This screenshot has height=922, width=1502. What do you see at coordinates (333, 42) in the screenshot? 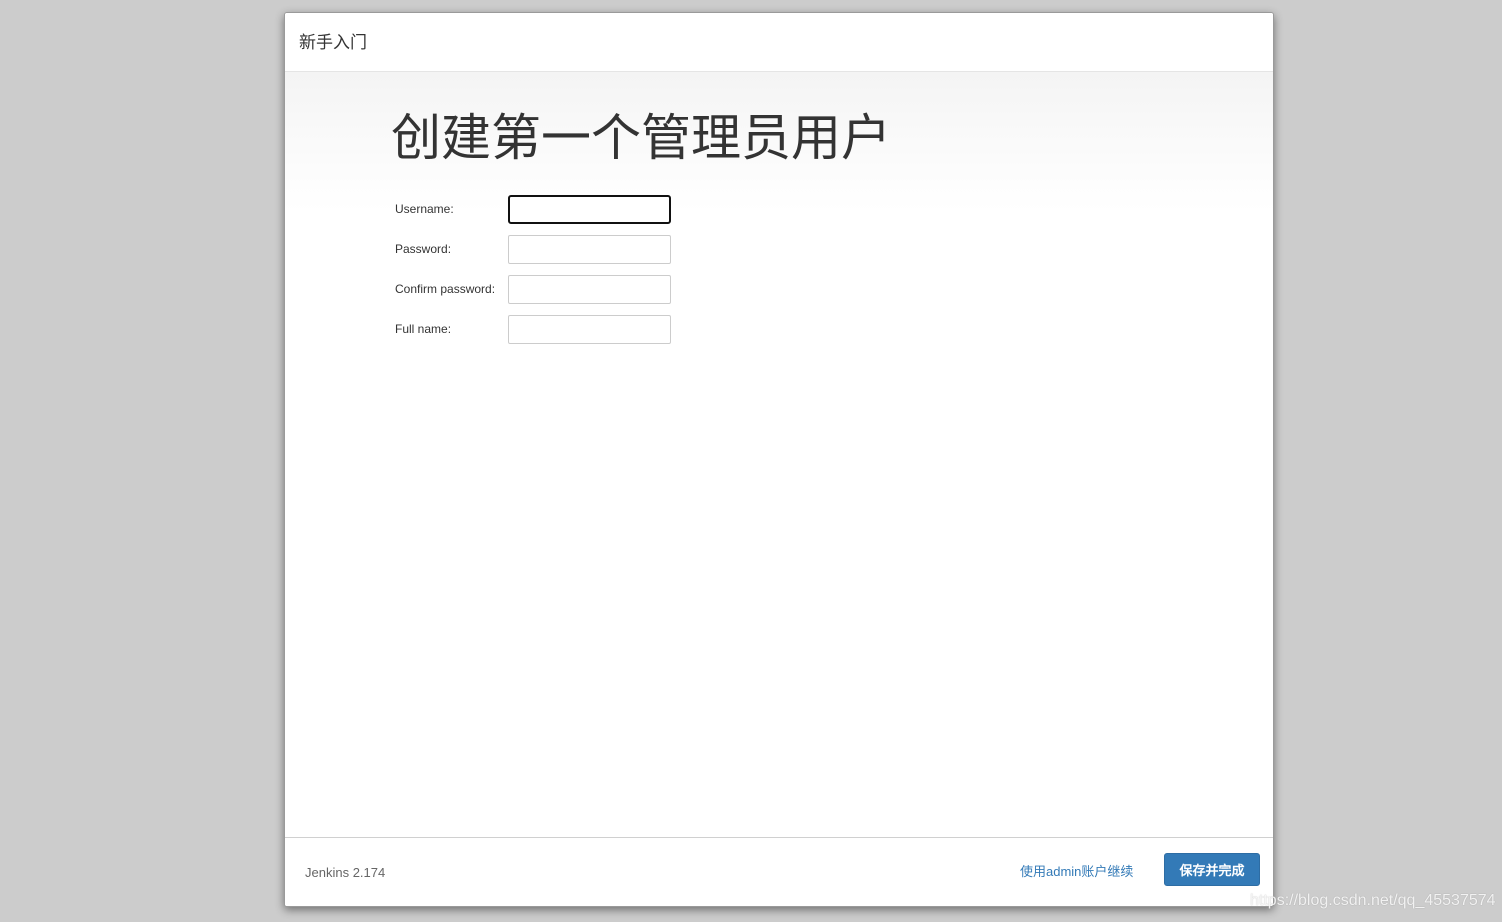
I see `dialog-title: 新手入门` at bounding box center [333, 42].